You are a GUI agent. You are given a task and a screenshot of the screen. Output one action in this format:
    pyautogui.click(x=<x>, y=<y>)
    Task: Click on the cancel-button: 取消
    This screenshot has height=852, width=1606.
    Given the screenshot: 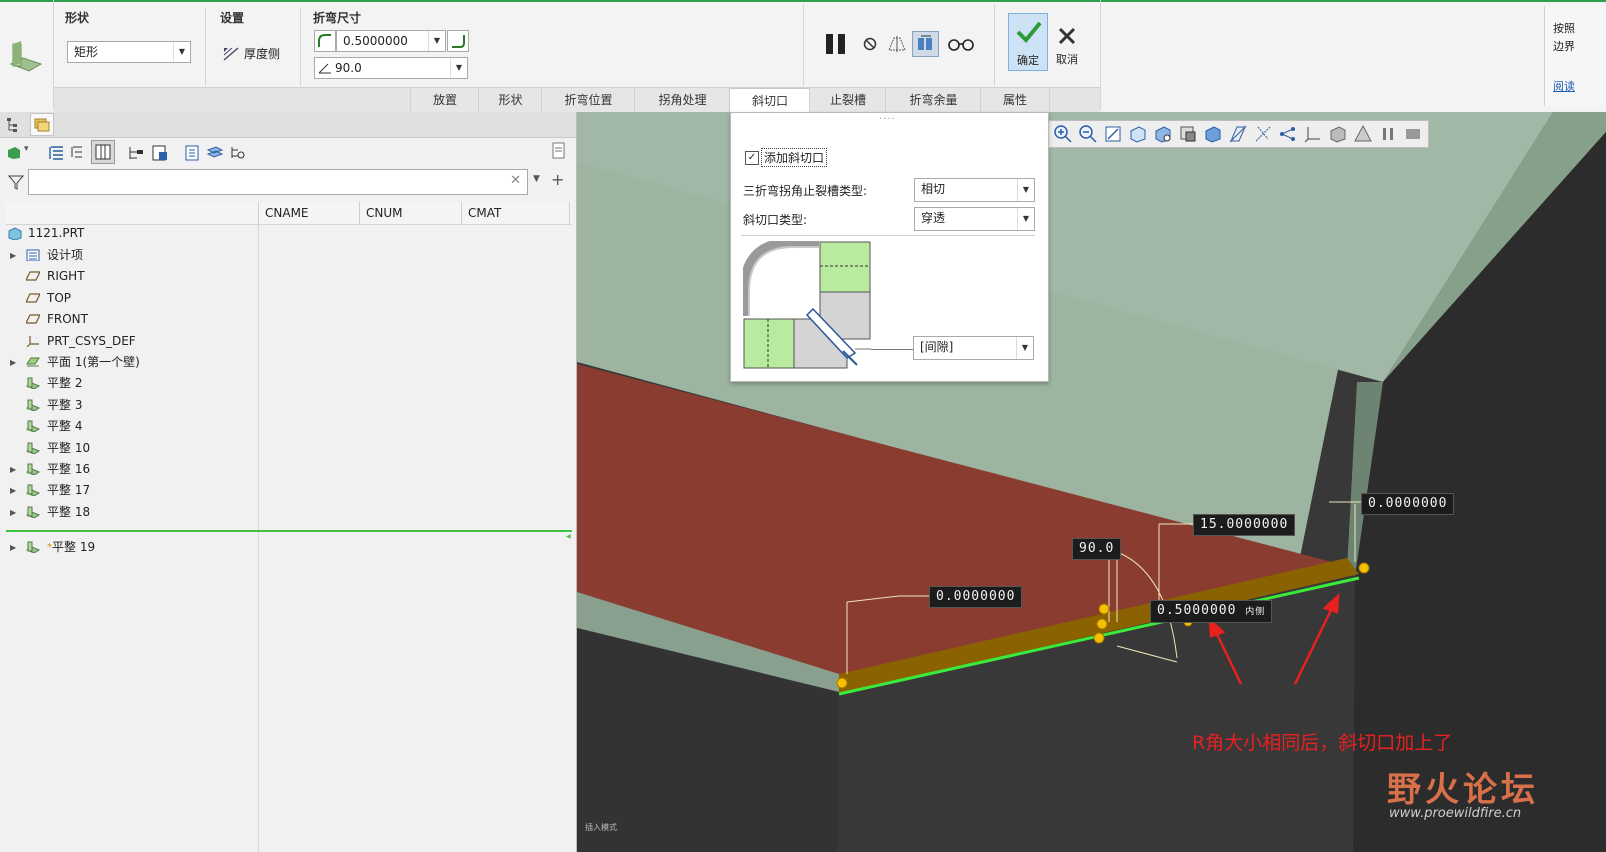 What is the action you would take?
    pyautogui.click(x=1067, y=42)
    